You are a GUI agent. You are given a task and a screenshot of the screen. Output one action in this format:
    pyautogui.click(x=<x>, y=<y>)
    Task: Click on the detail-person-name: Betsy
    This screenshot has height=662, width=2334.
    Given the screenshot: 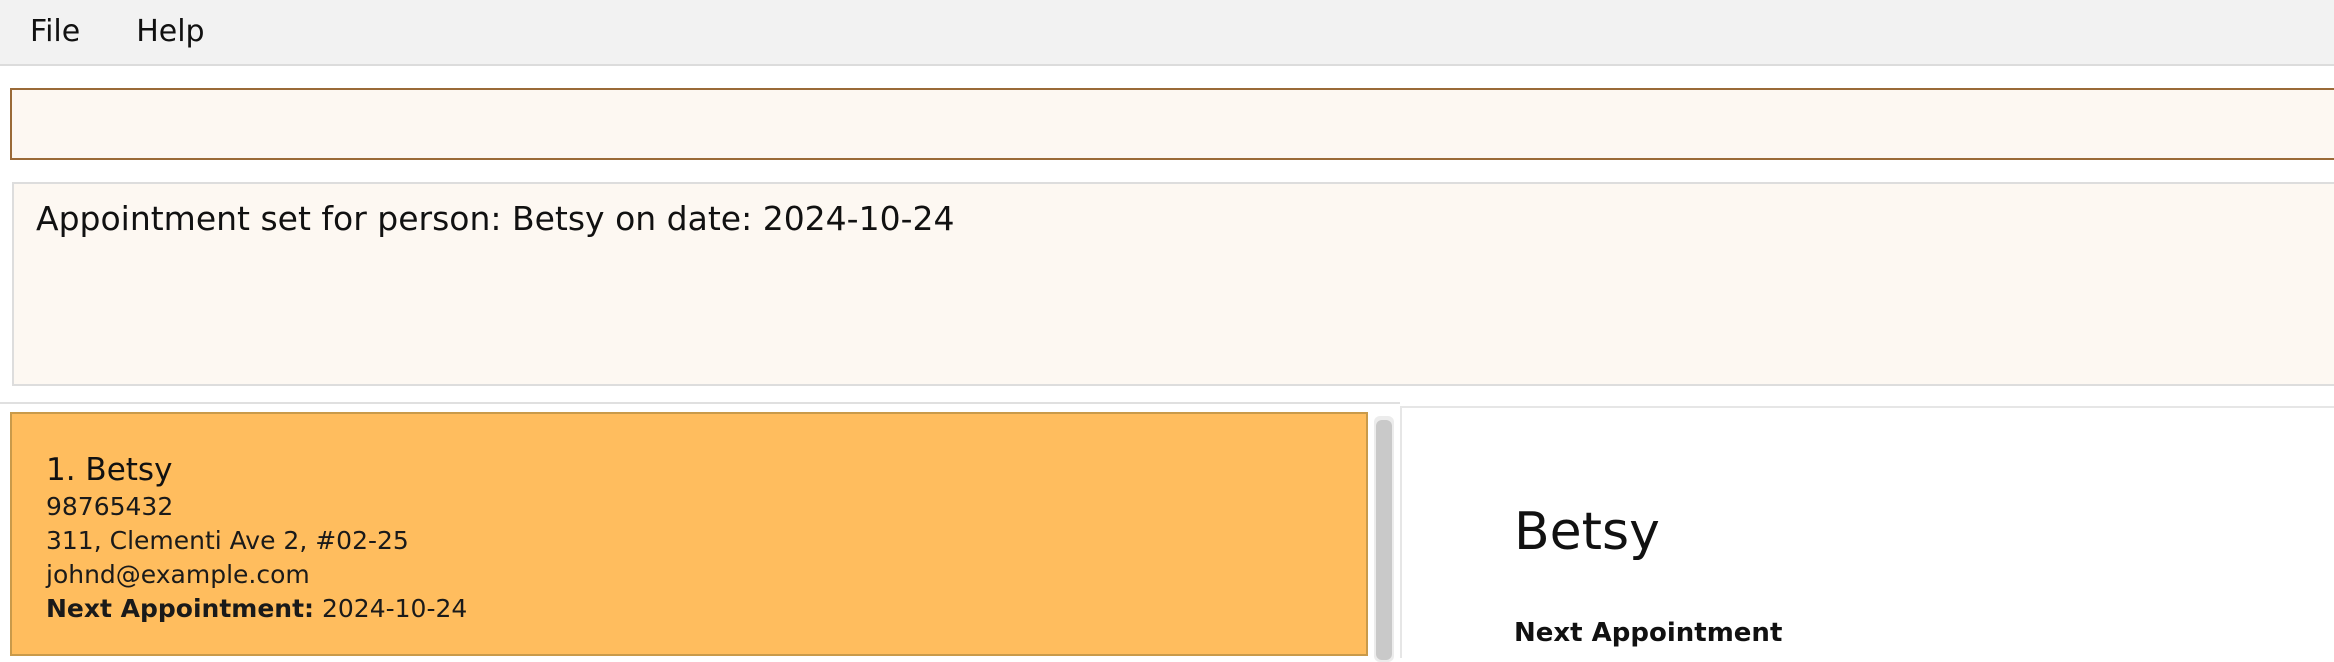 What is the action you would take?
    pyautogui.click(x=1587, y=532)
    